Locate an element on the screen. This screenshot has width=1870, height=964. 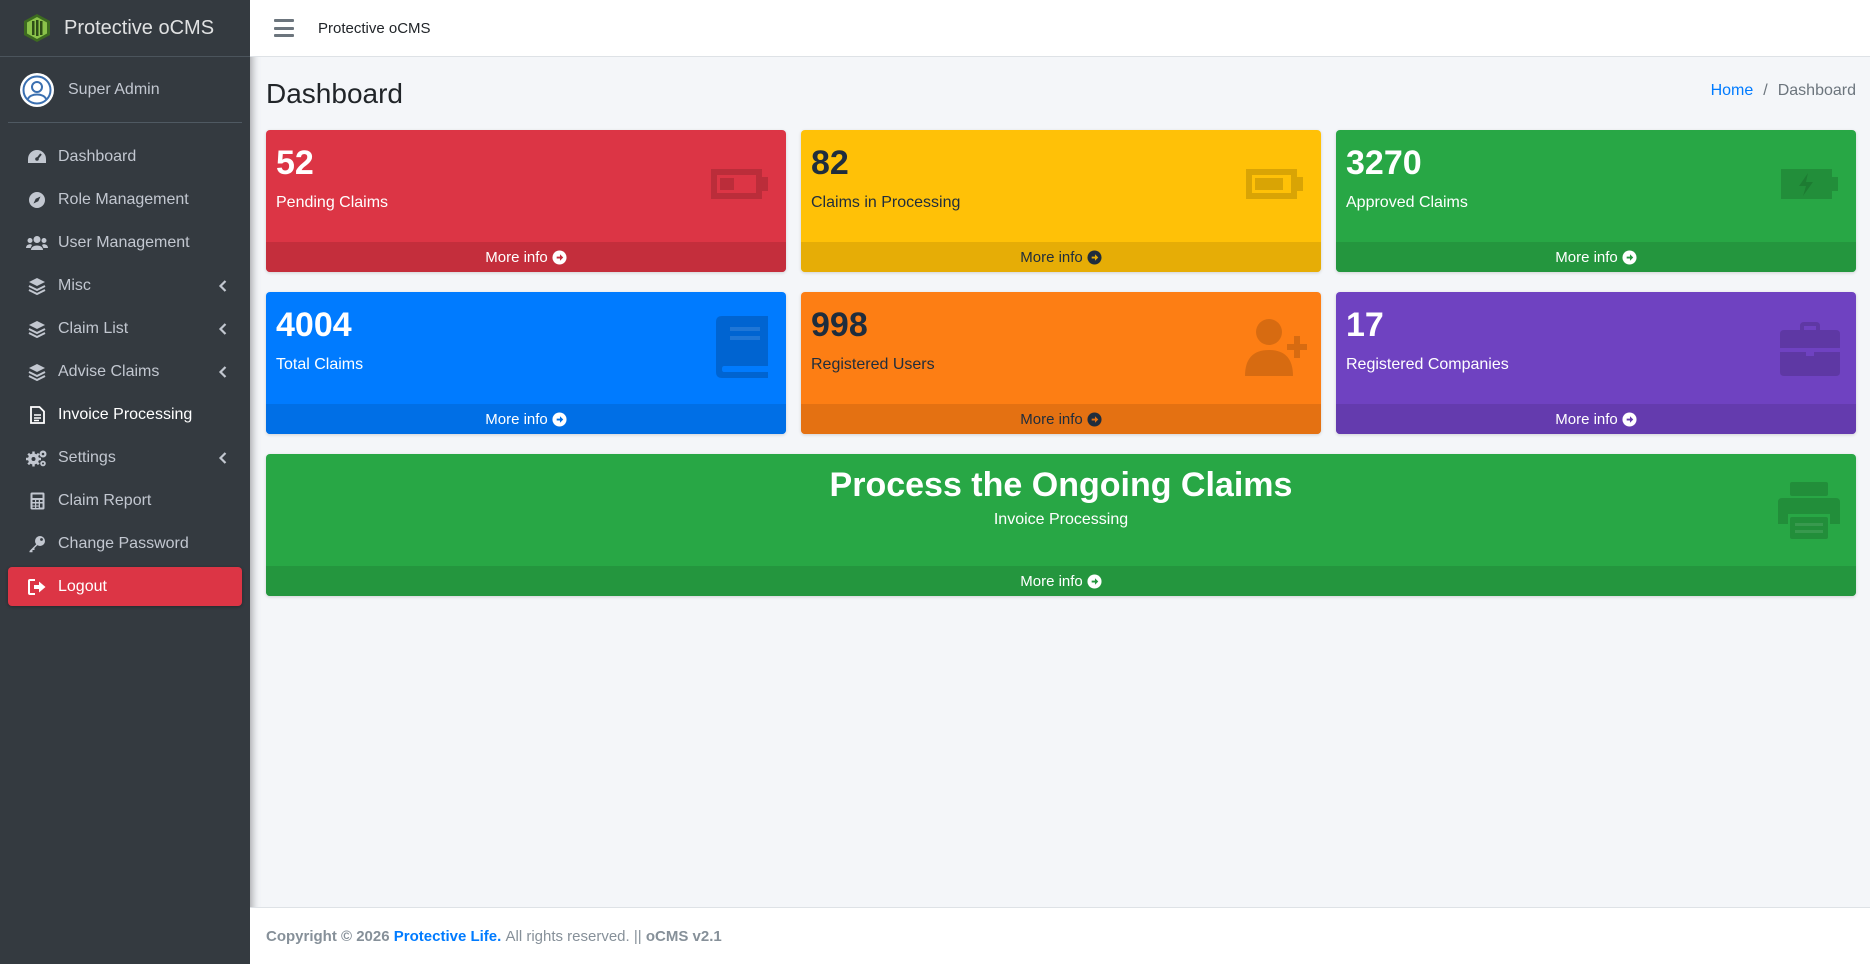
sidebar-item-change-password: Change Password is located at coordinates (125, 543).